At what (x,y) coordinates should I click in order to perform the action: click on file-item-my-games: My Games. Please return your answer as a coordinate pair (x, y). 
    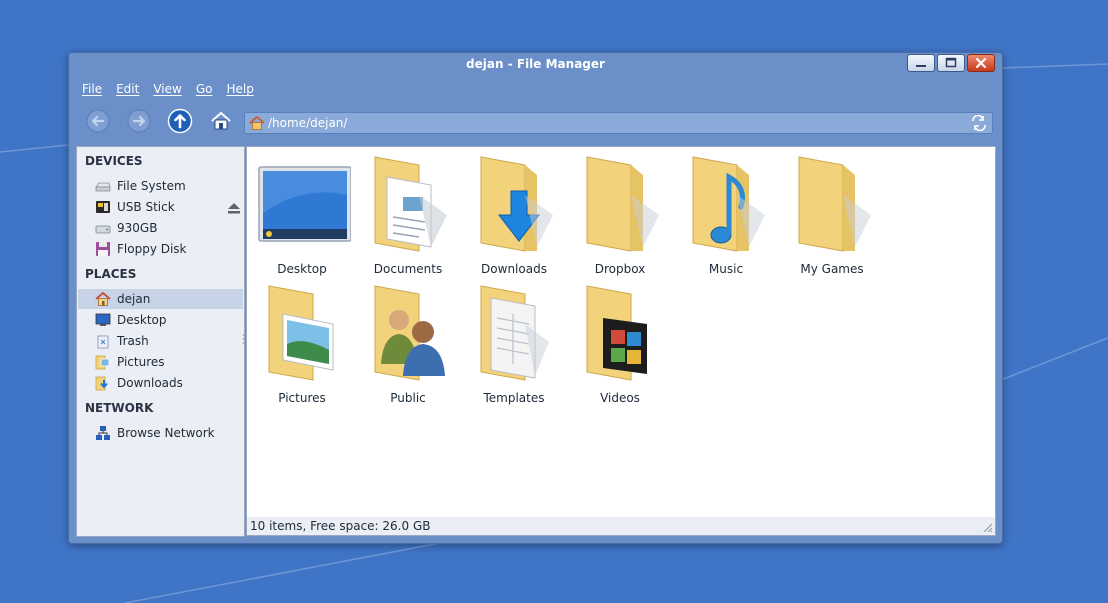
    Looking at the image, I should click on (832, 219).